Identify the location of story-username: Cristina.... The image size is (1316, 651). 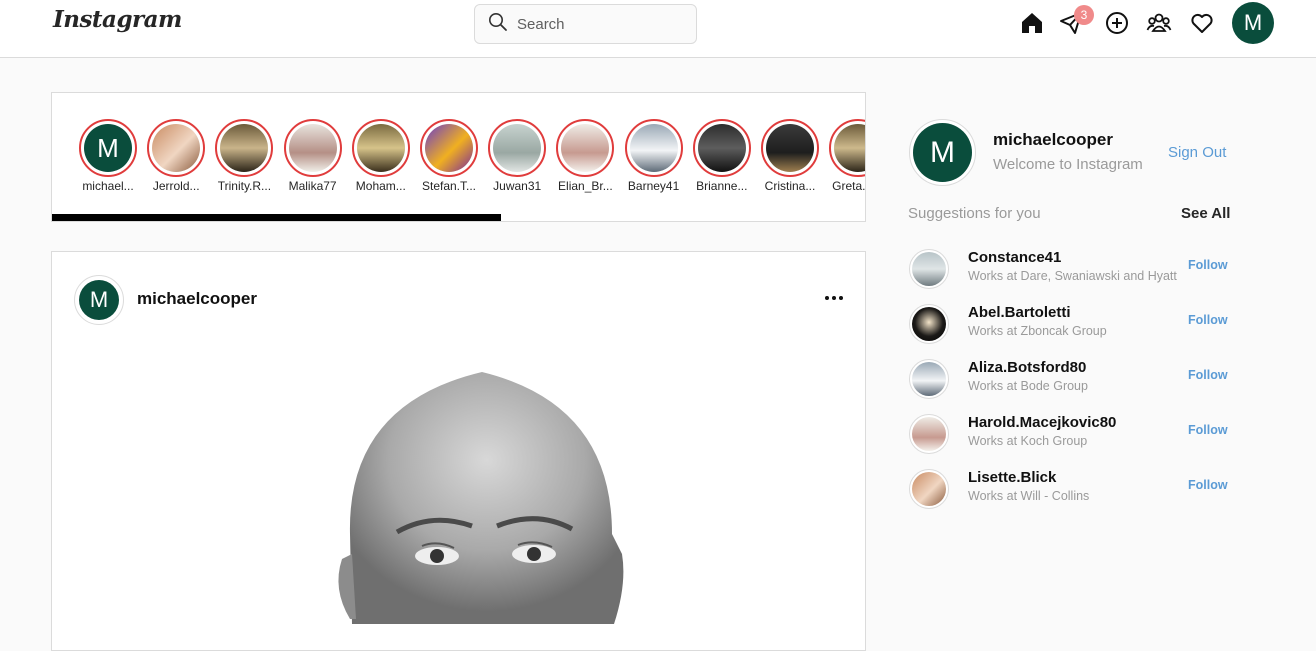
(790, 186).